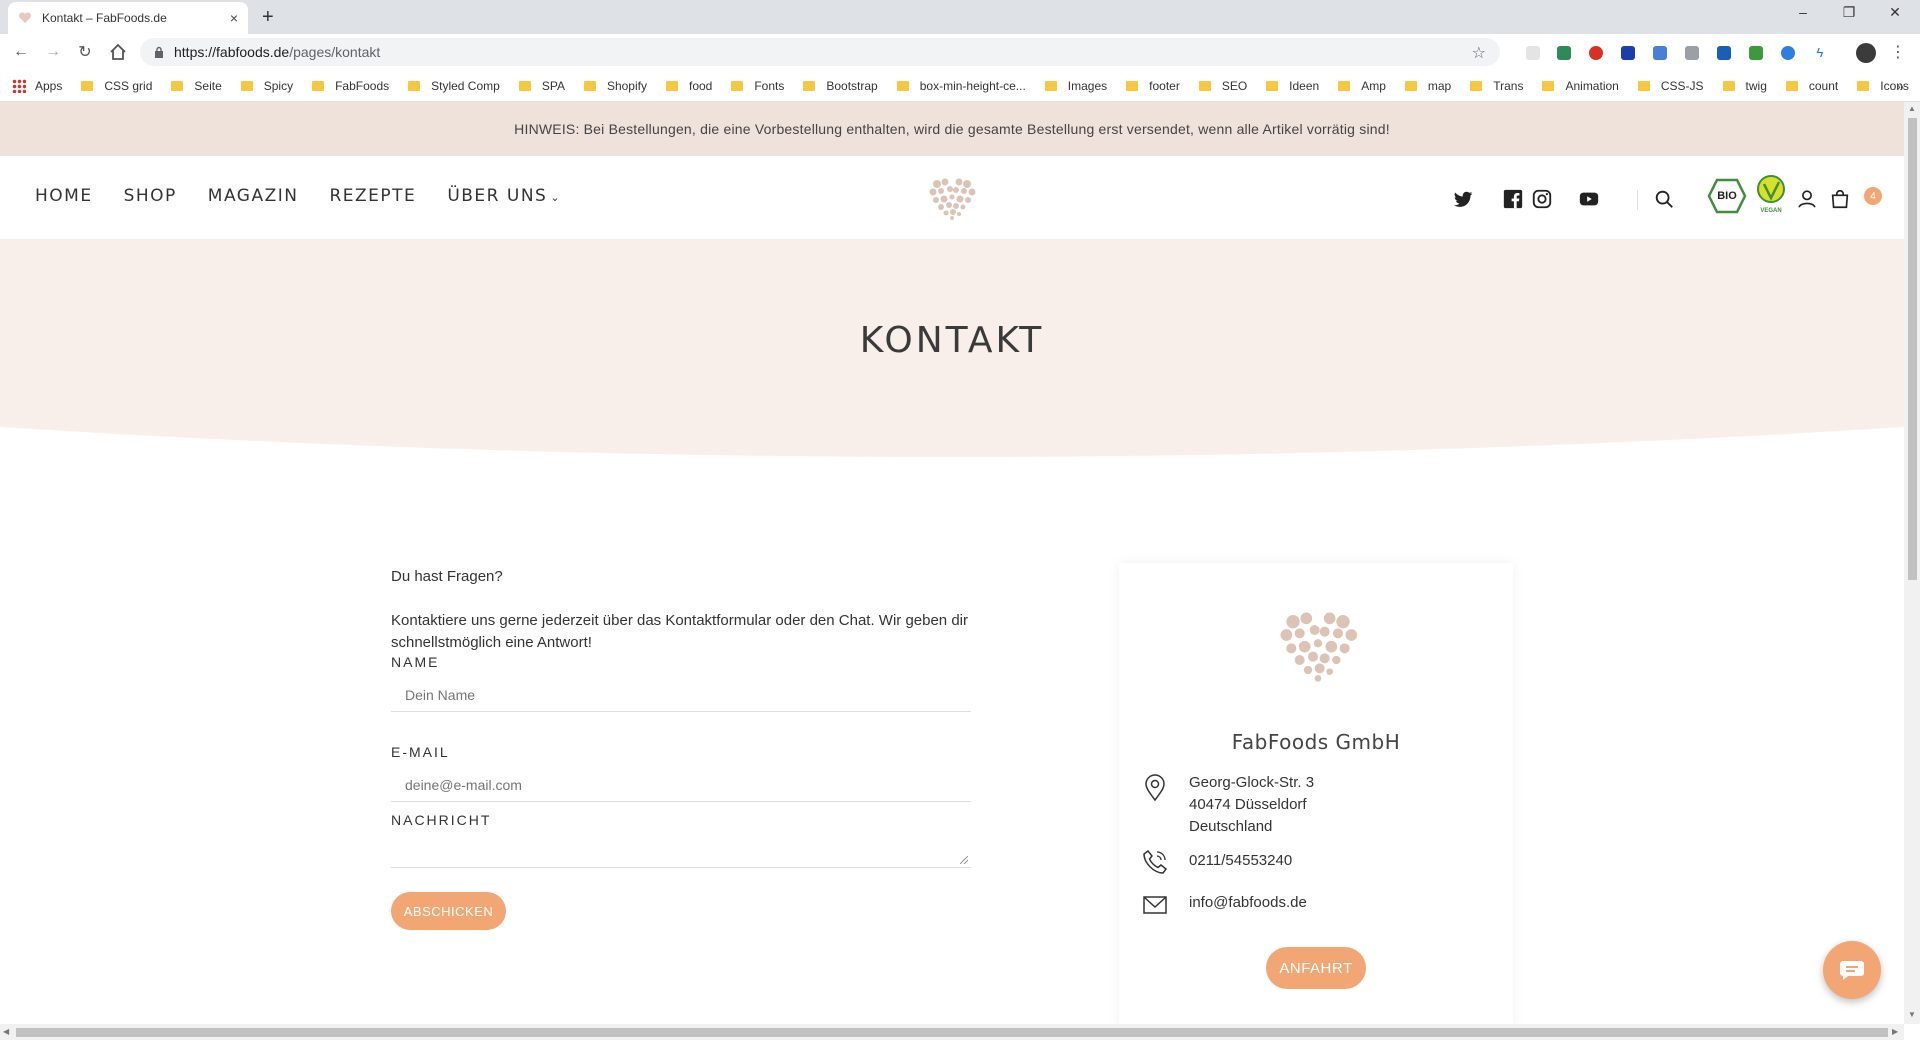 Image resolution: width=1920 pixels, height=1040 pixels. What do you see at coordinates (1316, 742) in the screenshot?
I see `company-name: FabFoods GmbH` at bounding box center [1316, 742].